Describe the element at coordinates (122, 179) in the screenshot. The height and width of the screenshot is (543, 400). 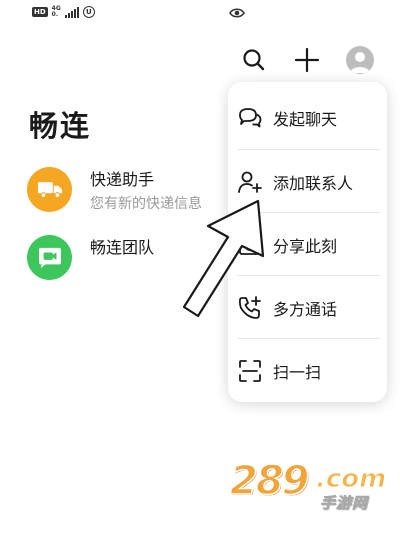
I see `chat-name: 快递助手` at that location.